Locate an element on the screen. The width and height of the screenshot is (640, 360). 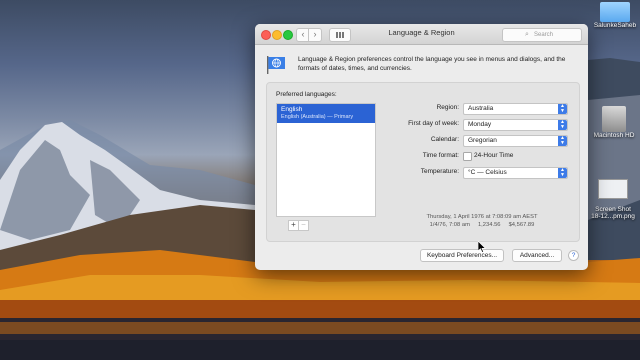
search-placeholder: Search is located at coordinates (544, 35).